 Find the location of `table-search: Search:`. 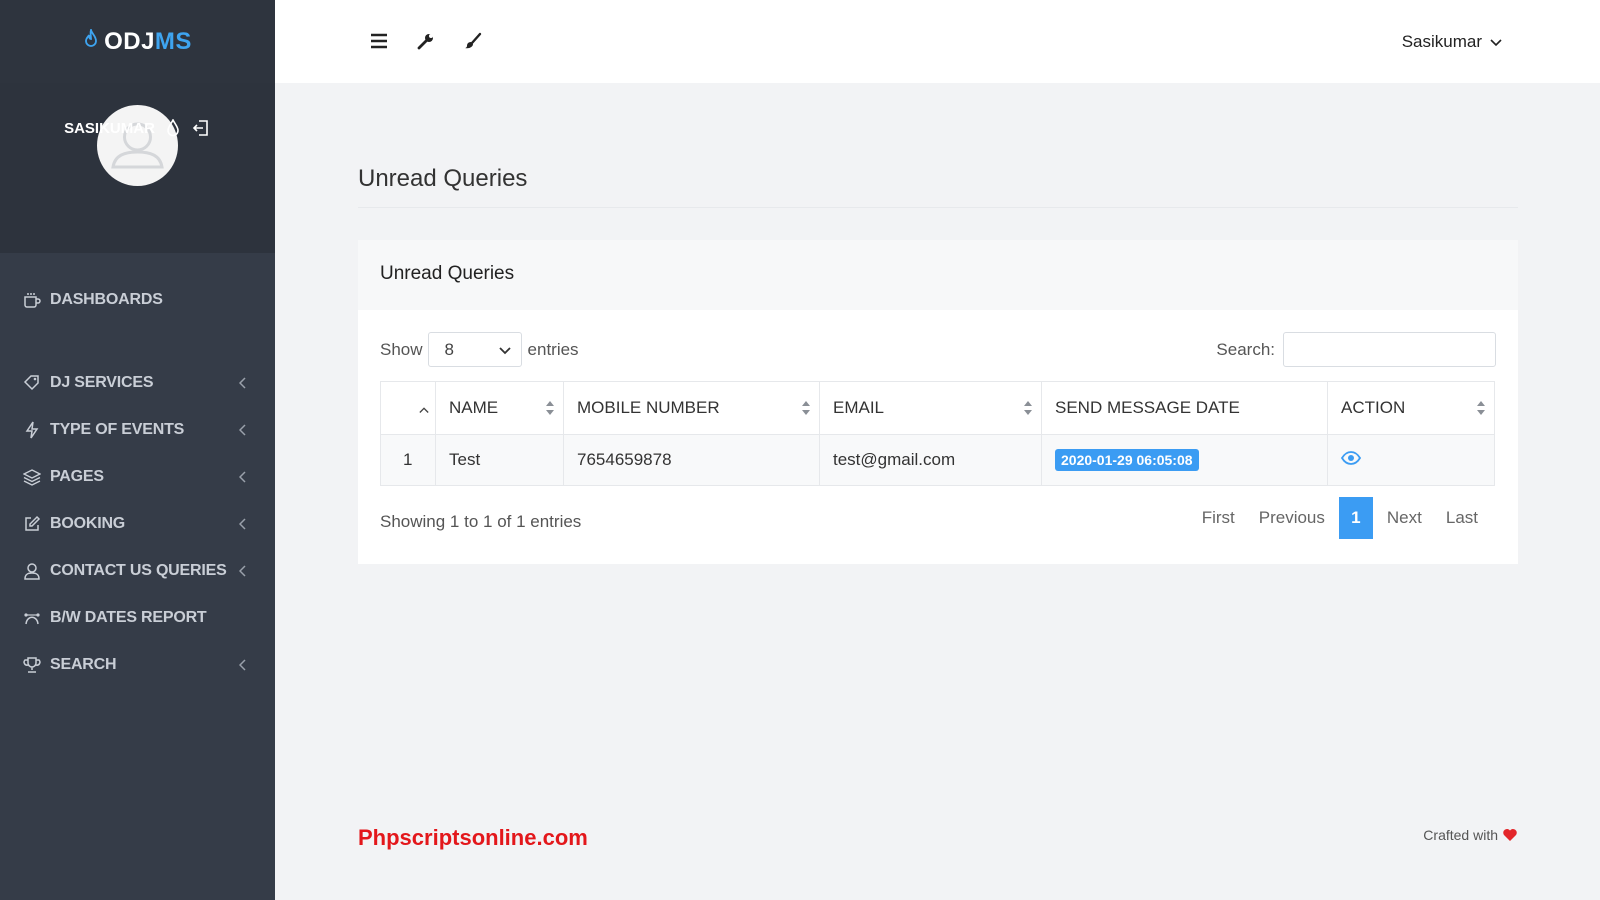

table-search: Search: is located at coordinates (1356, 349).